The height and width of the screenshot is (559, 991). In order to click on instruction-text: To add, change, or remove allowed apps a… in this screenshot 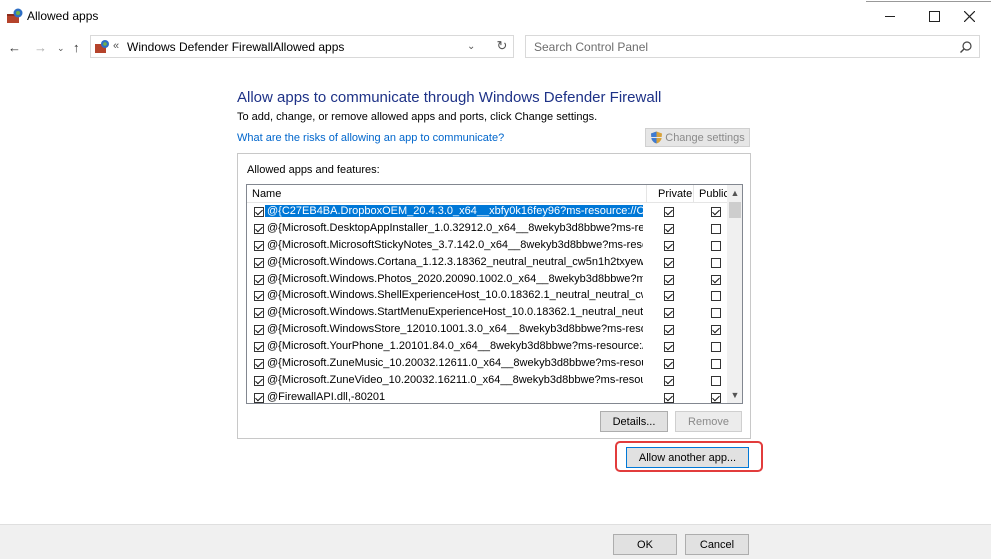, I will do `click(417, 117)`.